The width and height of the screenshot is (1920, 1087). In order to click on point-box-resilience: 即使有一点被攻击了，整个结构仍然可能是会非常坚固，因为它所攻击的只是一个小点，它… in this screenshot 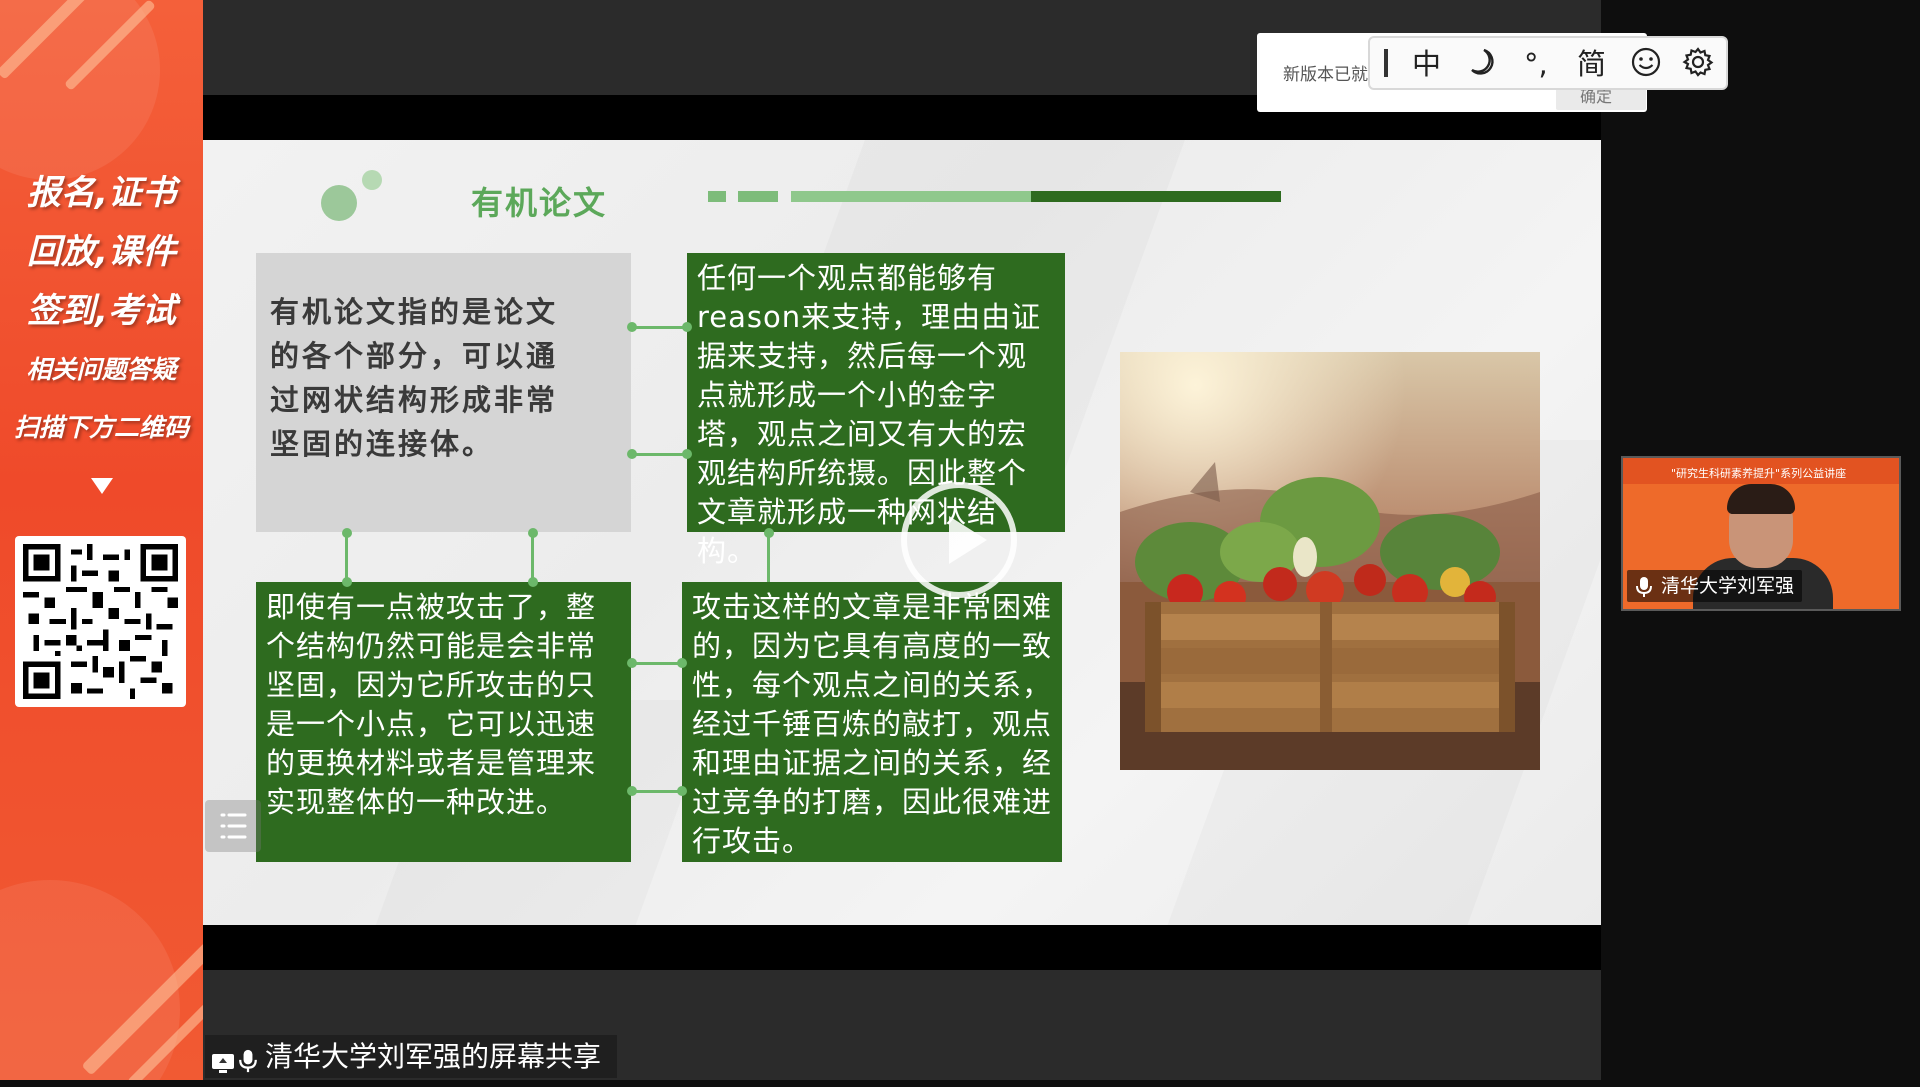, I will do `click(443, 722)`.